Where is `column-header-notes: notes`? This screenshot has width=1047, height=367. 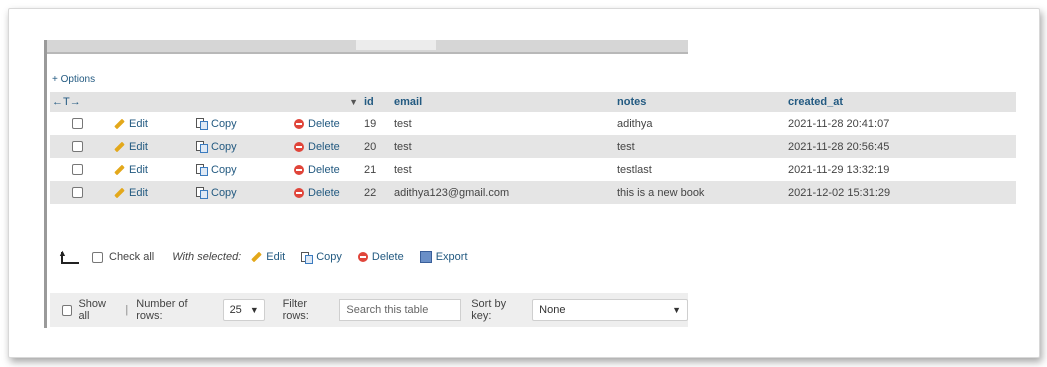
column-header-notes: notes is located at coordinates (700, 102).